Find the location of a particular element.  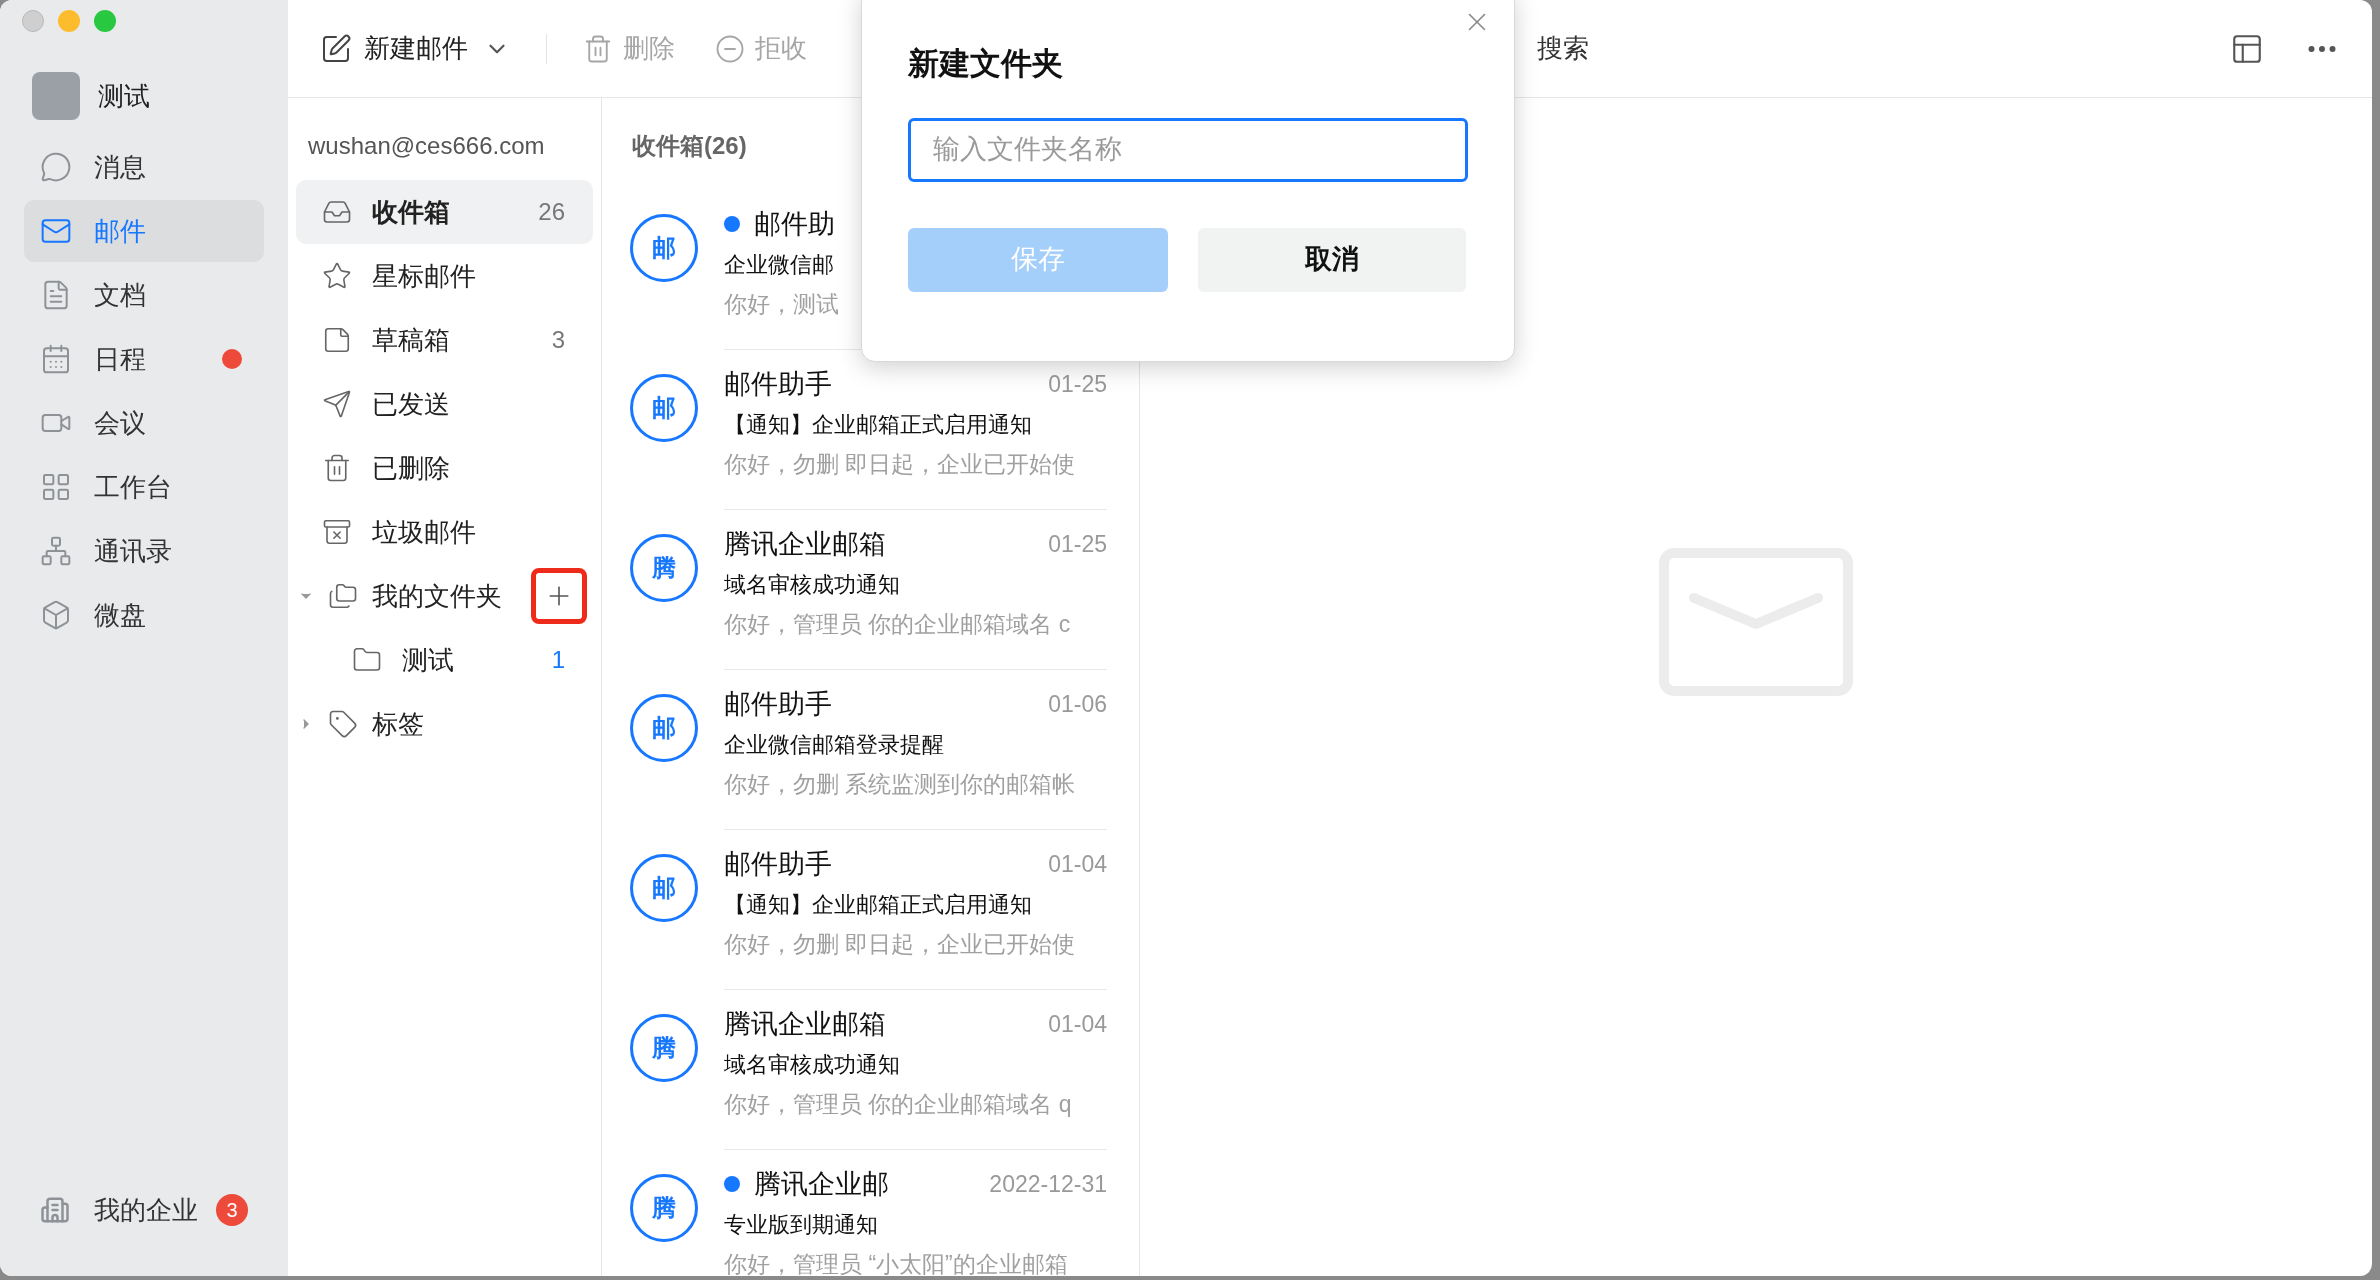

sidebar-item: 微盘 is located at coordinates (144, 615).